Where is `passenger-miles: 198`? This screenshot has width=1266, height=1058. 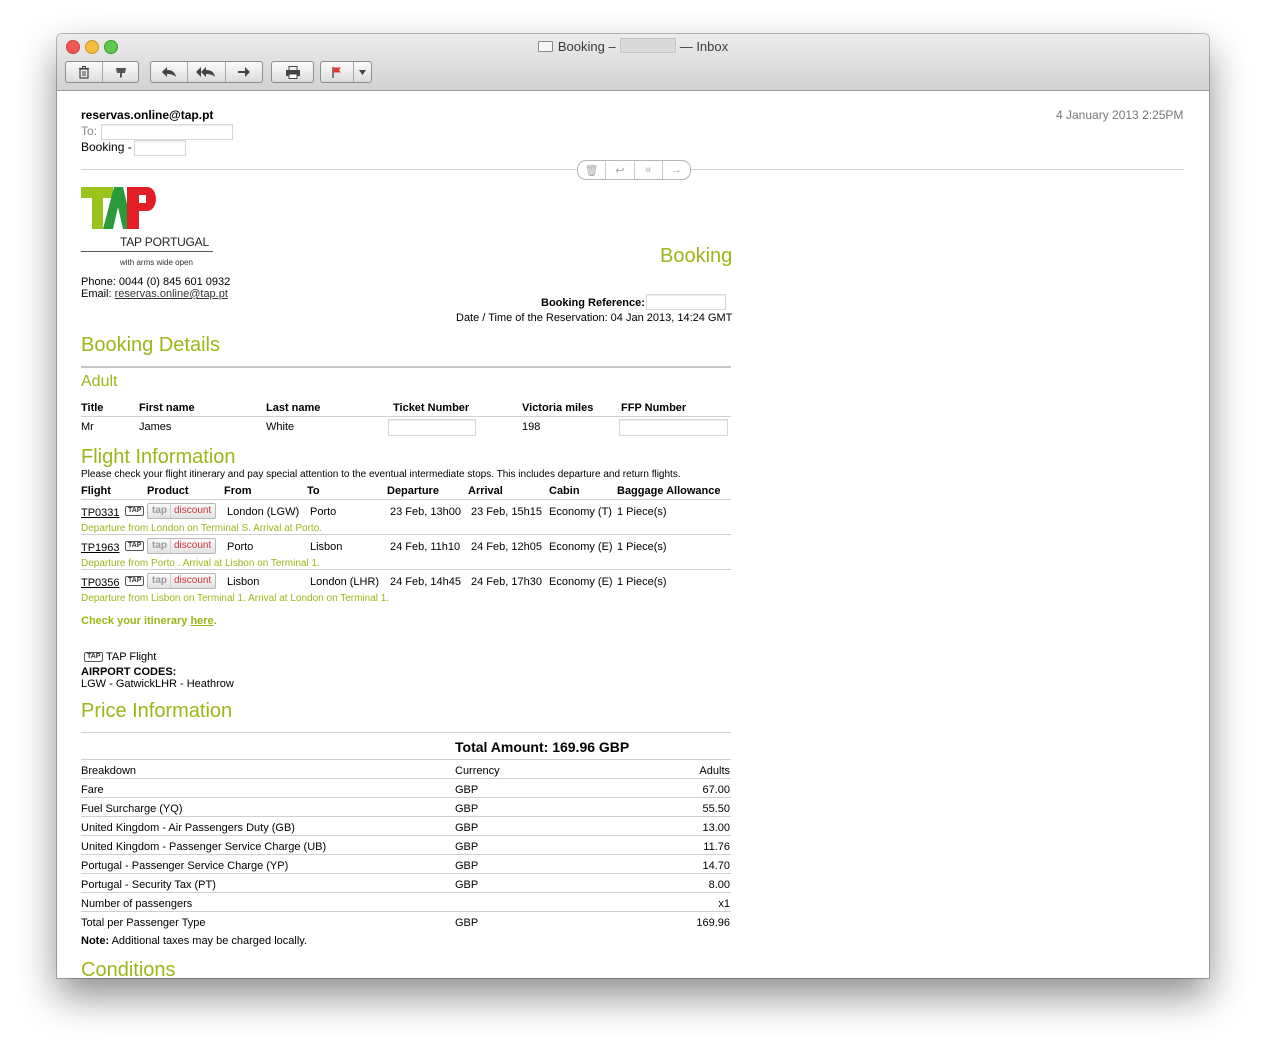 passenger-miles: 198 is located at coordinates (531, 427).